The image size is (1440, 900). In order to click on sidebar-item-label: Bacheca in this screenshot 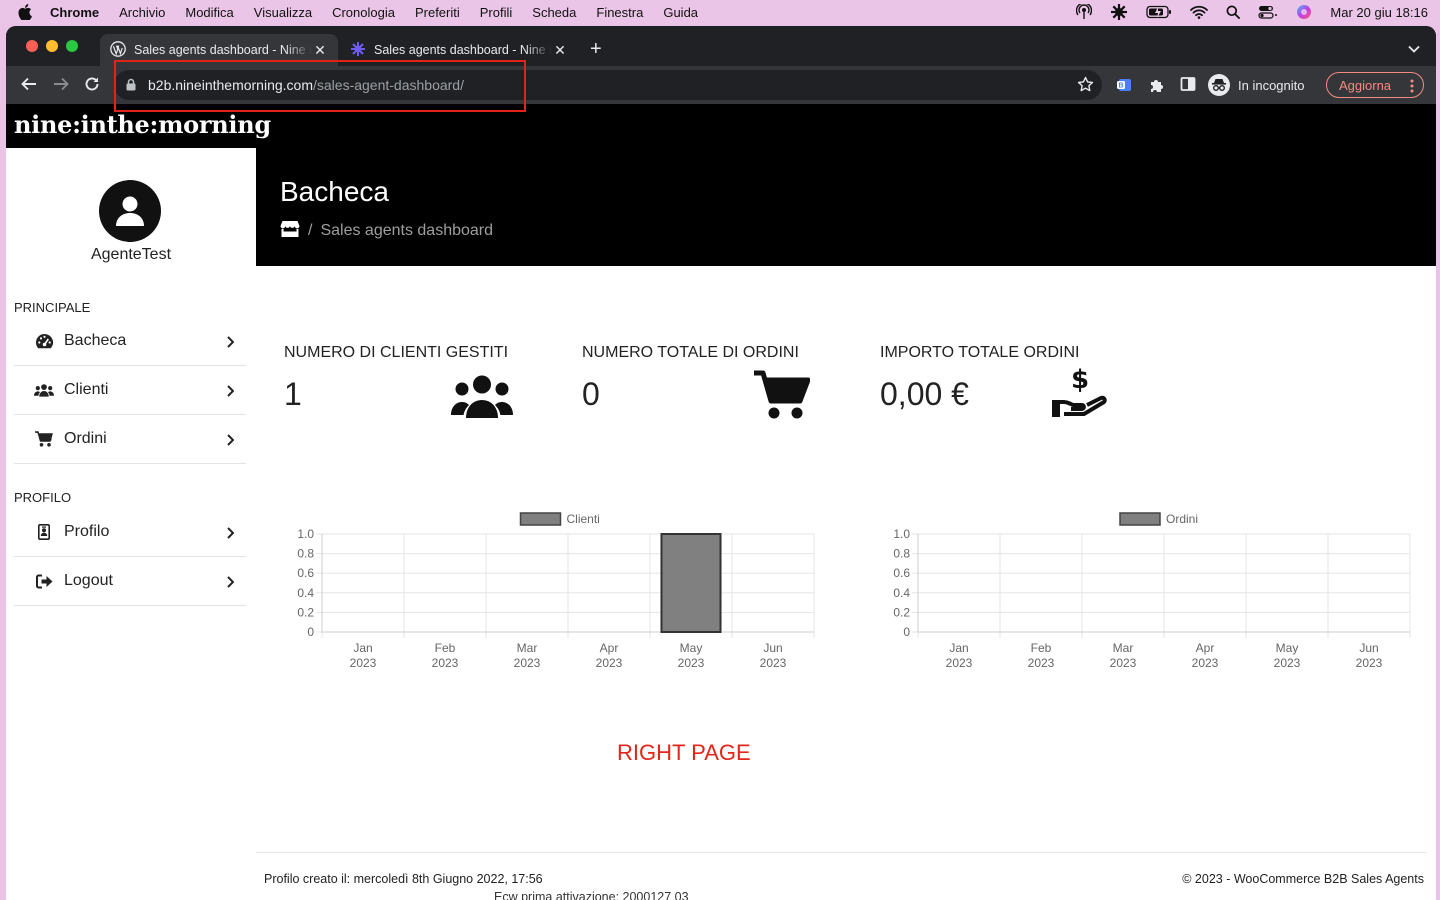, I will do `click(95, 340)`.